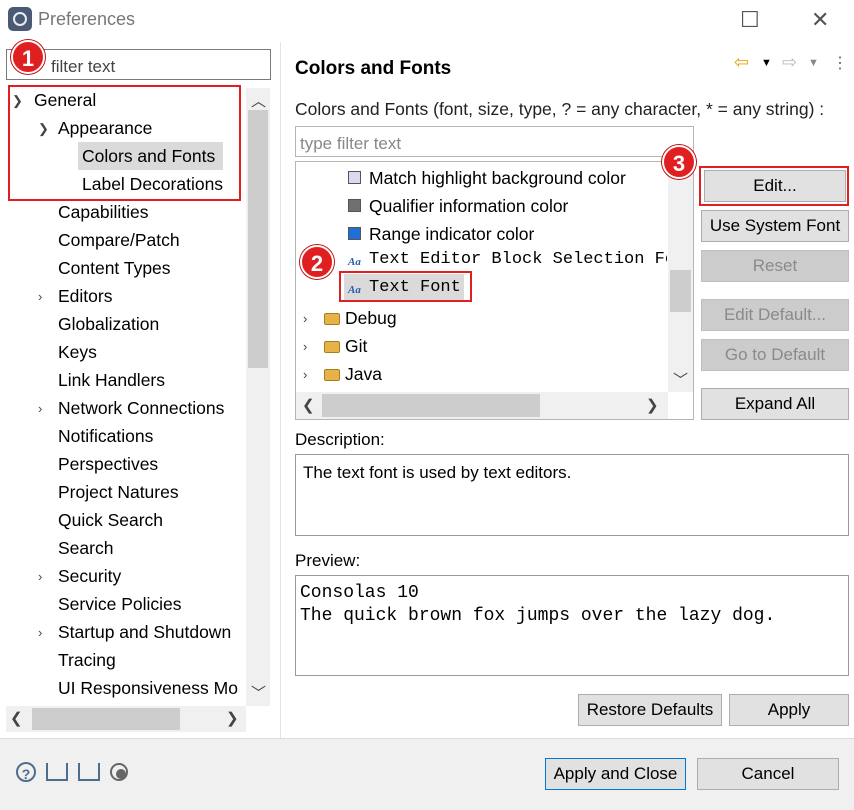 Image resolution: width=854 pixels, height=810 pixels. Describe the element at coordinates (57, 772) in the screenshot. I see `import-icon` at that location.